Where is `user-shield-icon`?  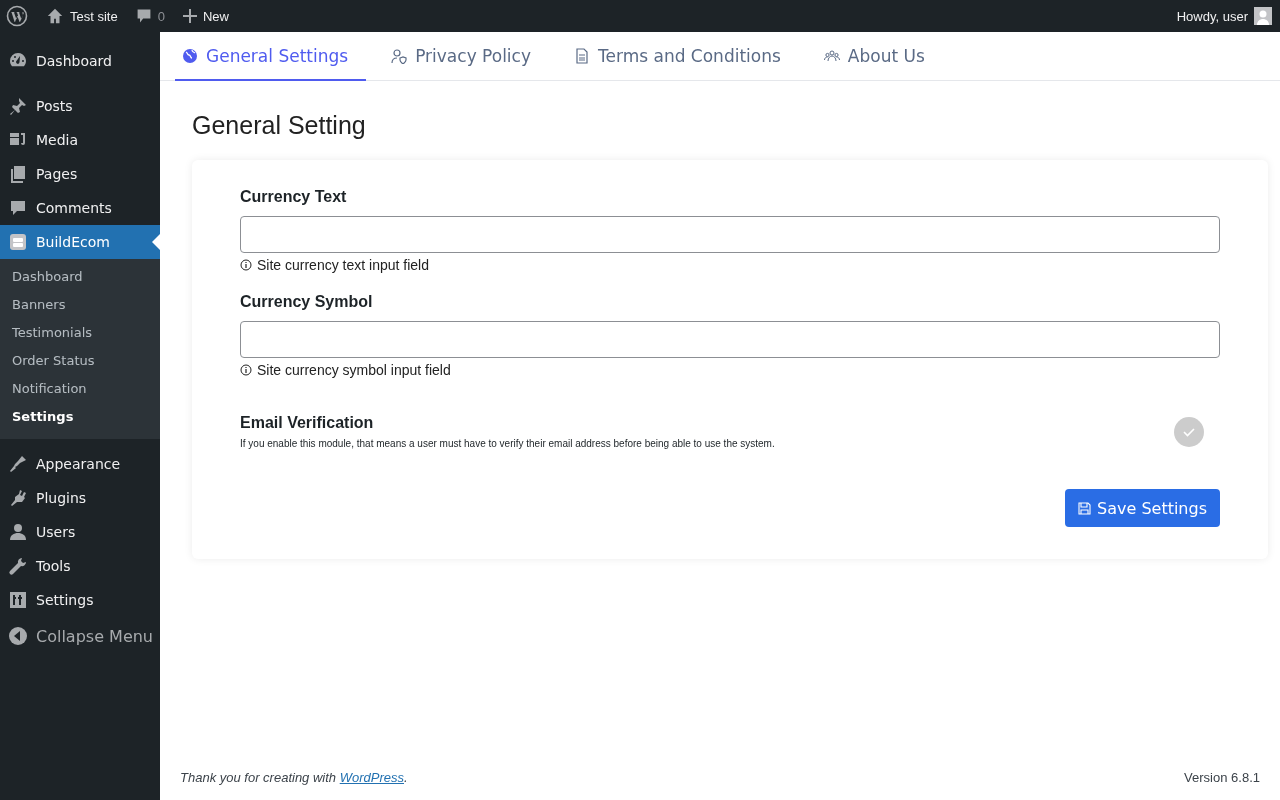
user-shield-icon is located at coordinates (399, 55).